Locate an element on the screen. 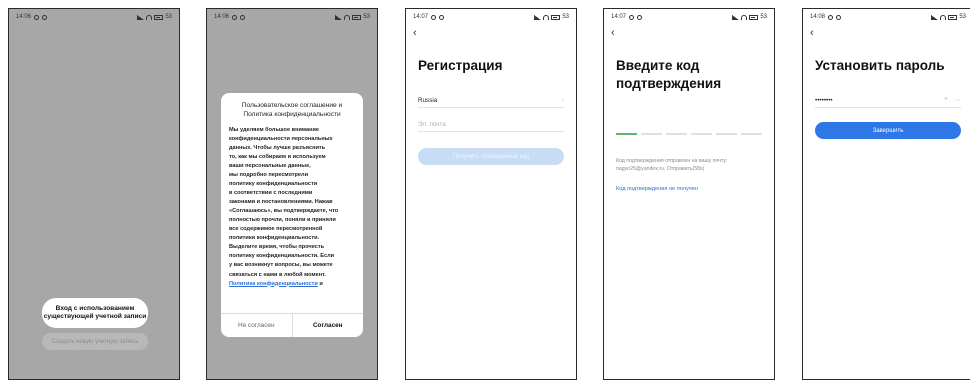  page-title: Введите код подтверждения is located at coordinates (668, 74).